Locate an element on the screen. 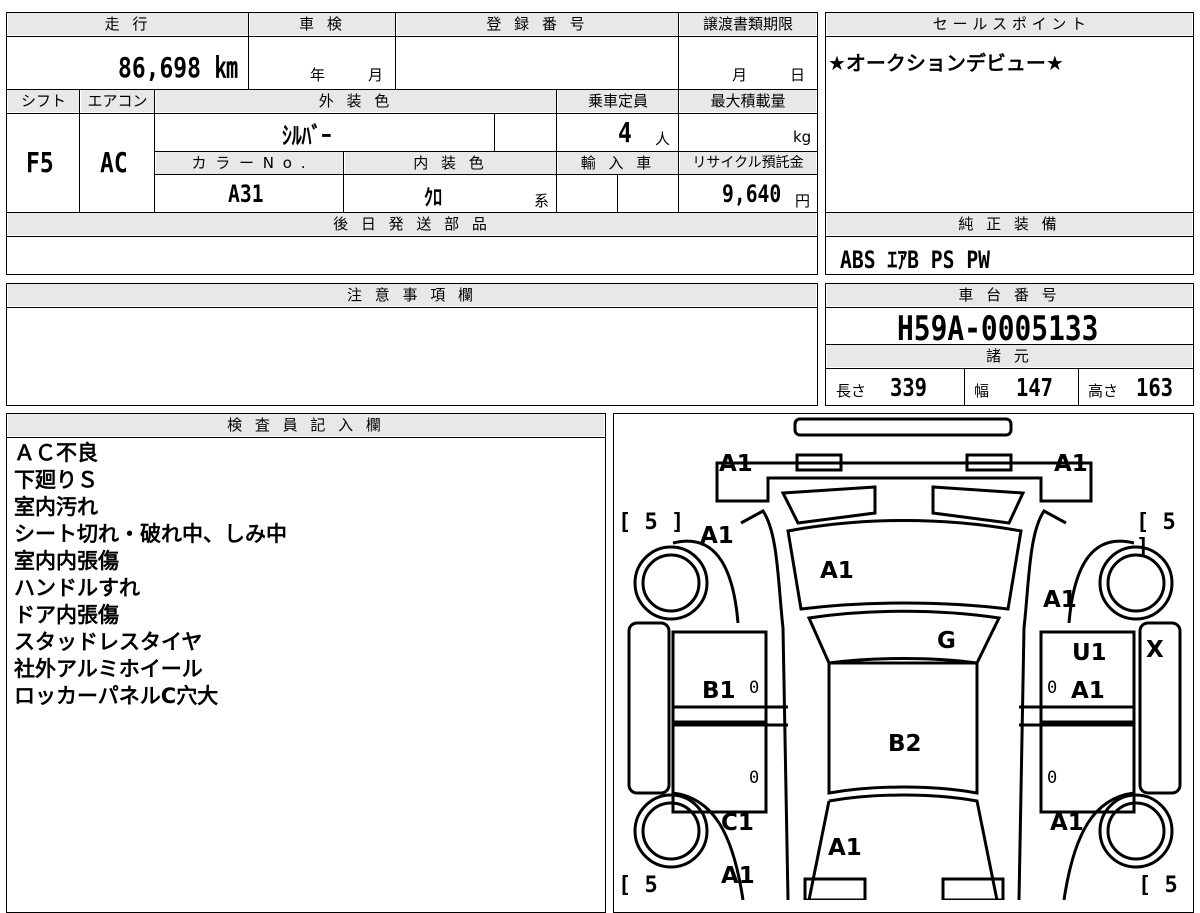 The height and width of the screenshot is (913, 1200). aircon-value: AC is located at coordinates (114, 162).